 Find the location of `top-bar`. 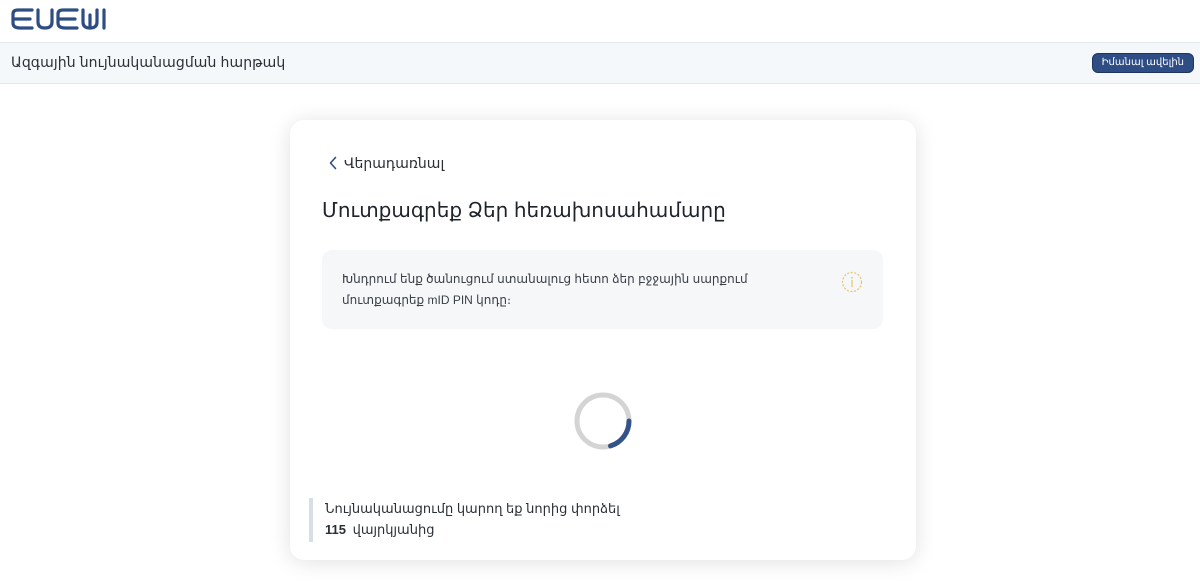

top-bar is located at coordinates (600, 21).